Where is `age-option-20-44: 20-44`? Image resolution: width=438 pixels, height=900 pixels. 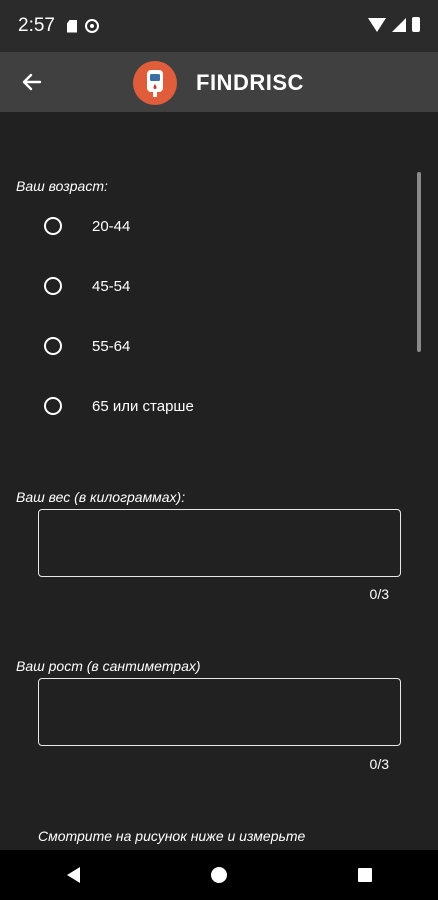 age-option-20-44: 20-44 is located at coordinates (87, 226).